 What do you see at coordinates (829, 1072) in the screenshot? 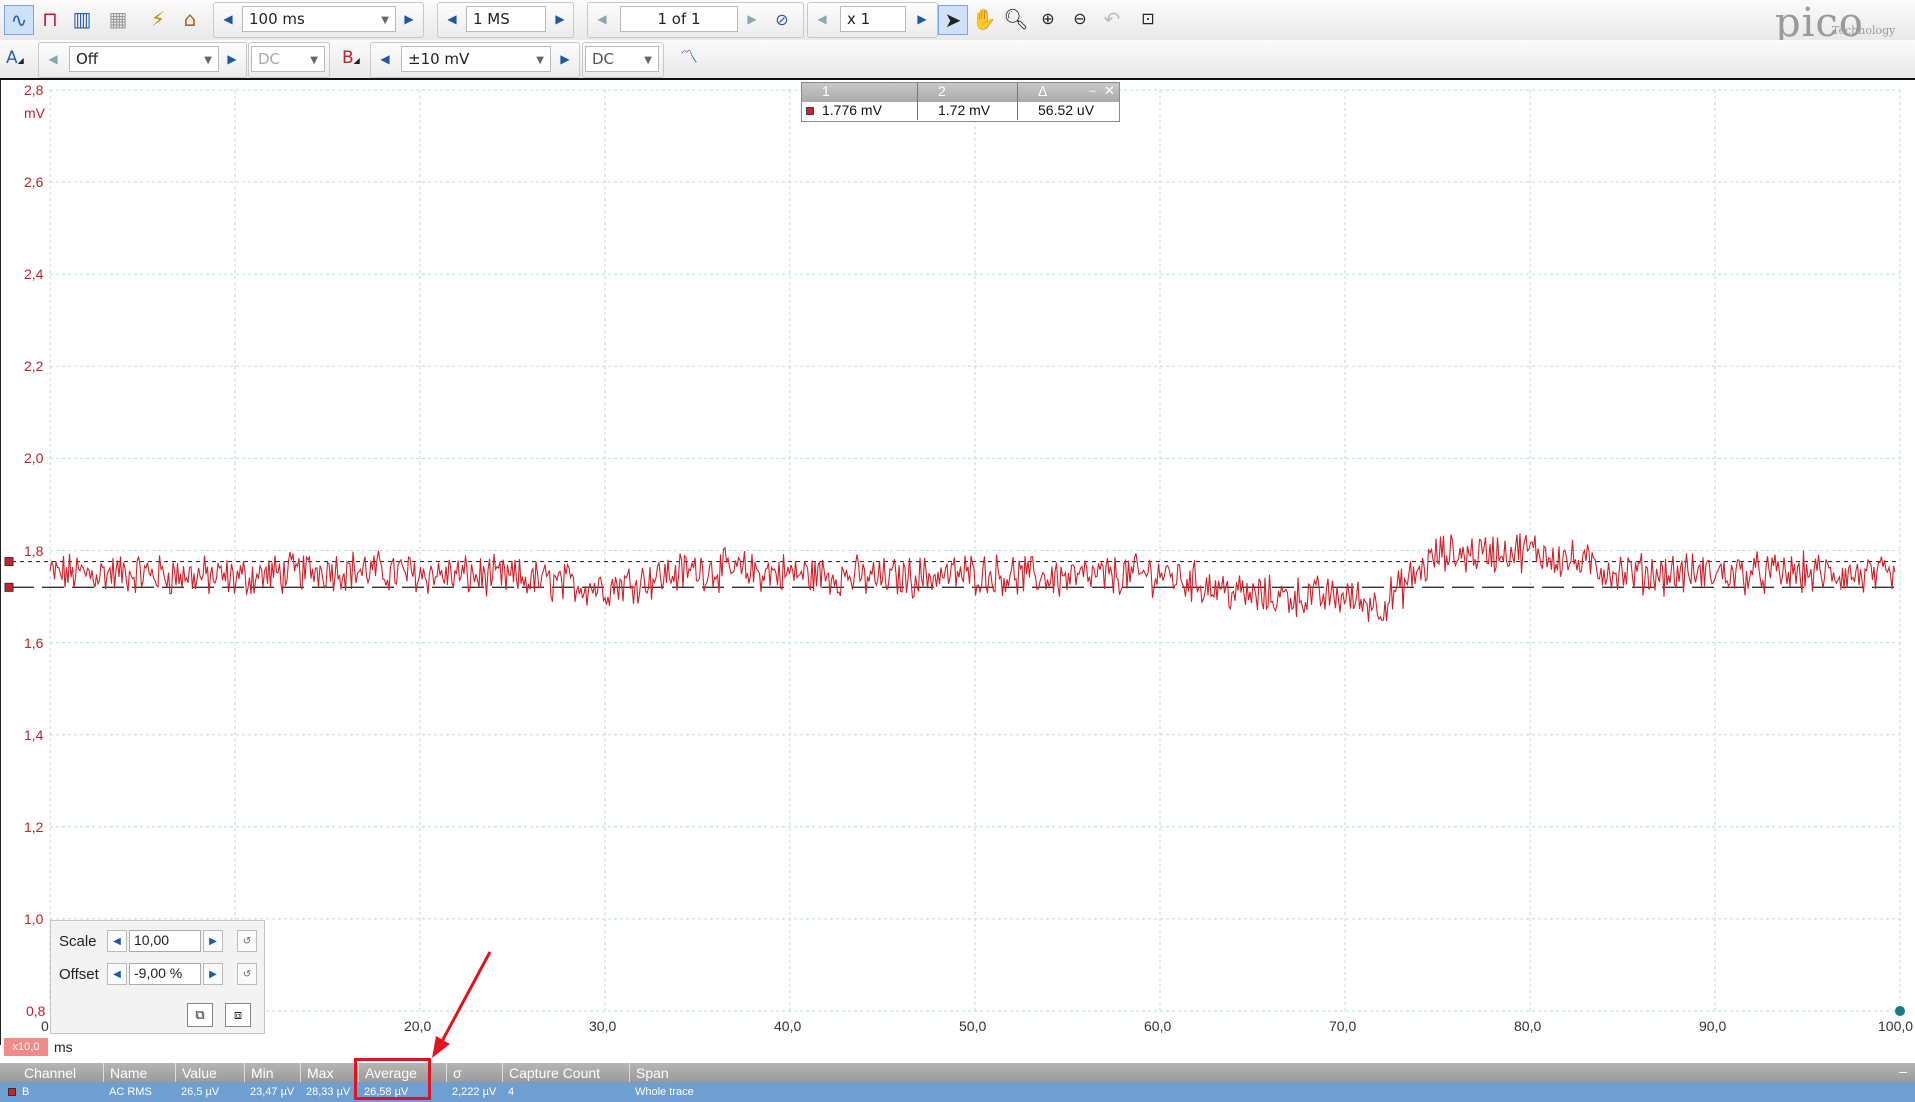
I see `column-header: Span` at bounding box center [829, 1072].